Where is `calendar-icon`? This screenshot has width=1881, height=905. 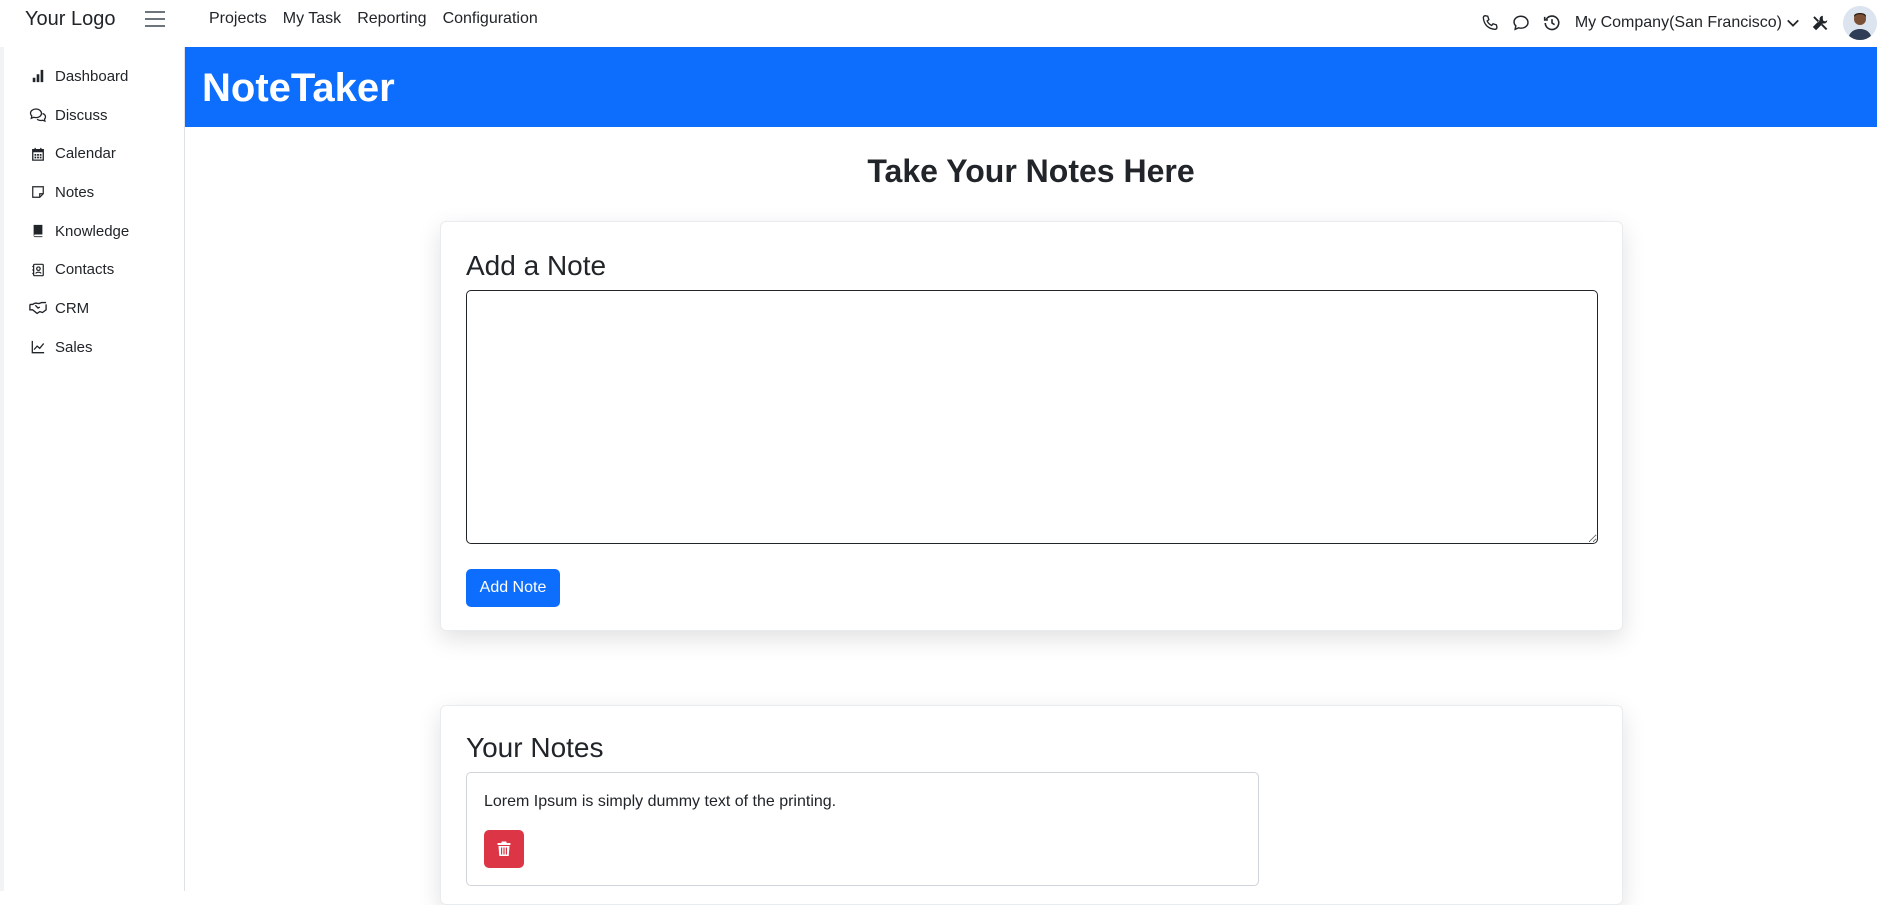
calendar-icon is located at coordinates (38, 154).